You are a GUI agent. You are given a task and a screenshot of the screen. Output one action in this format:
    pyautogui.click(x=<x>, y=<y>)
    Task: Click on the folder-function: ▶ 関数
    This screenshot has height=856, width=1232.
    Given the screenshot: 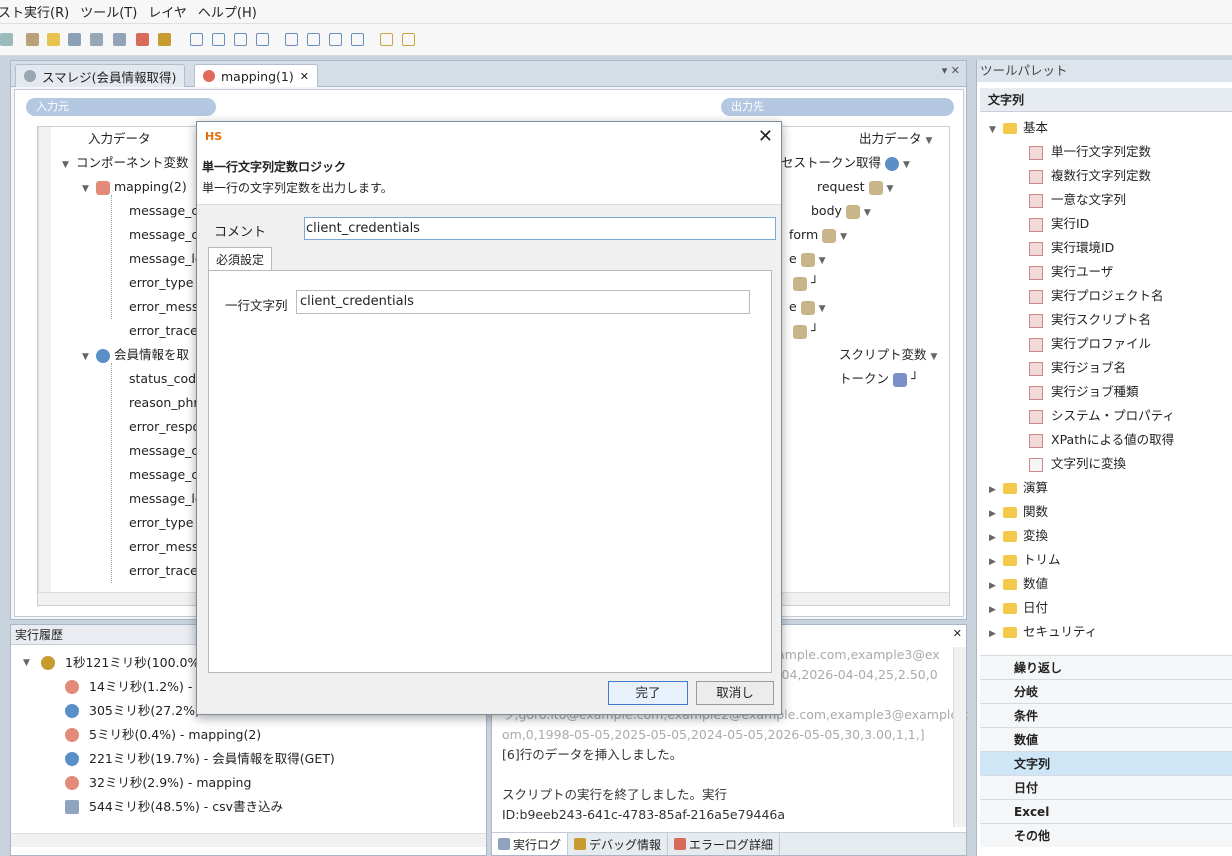 What is the action you would take?
    pyautogui.click(x=1018, y=512)
    